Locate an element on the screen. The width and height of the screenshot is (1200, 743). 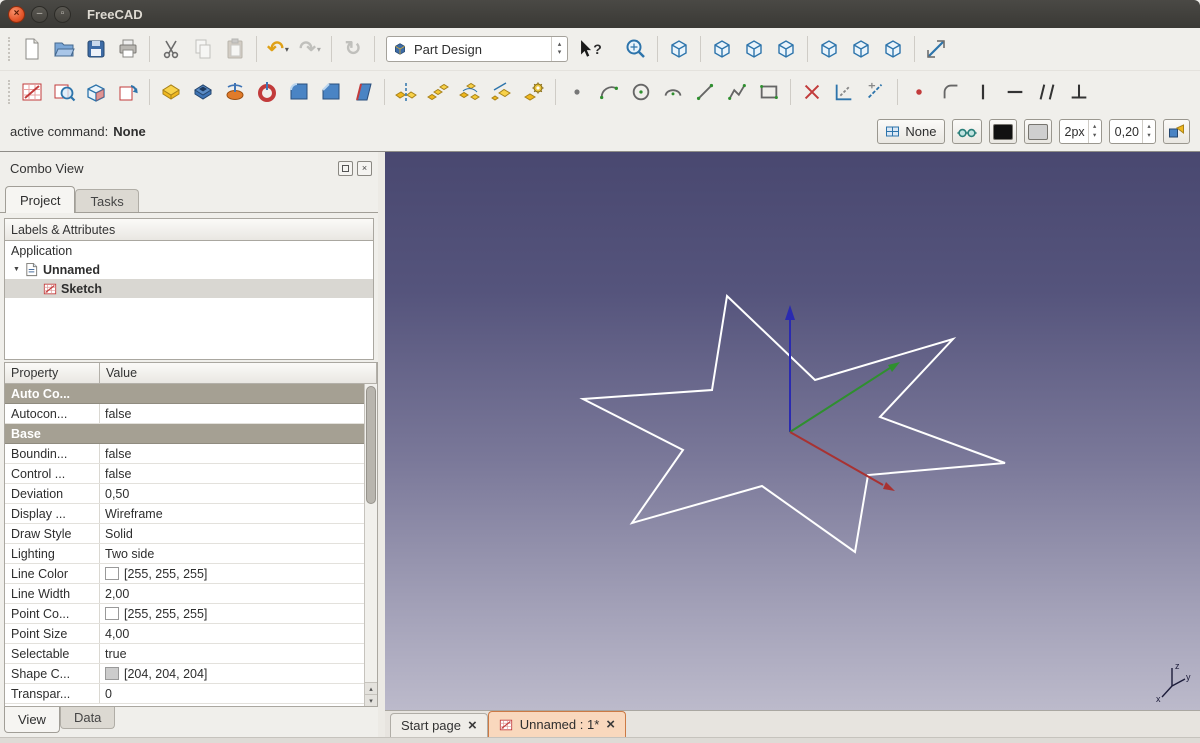
create-polyline-button is located at coordinates (737, 92).